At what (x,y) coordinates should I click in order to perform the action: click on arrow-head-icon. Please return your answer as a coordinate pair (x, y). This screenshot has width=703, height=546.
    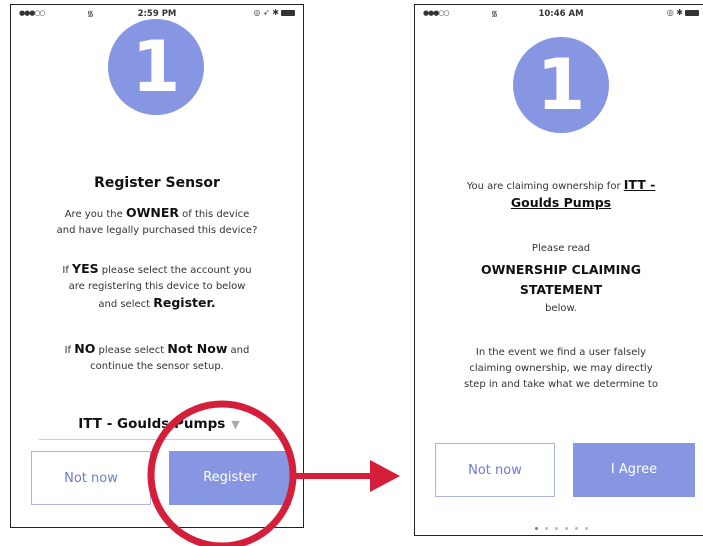
    Looking at the image, I should click on (385, 476).